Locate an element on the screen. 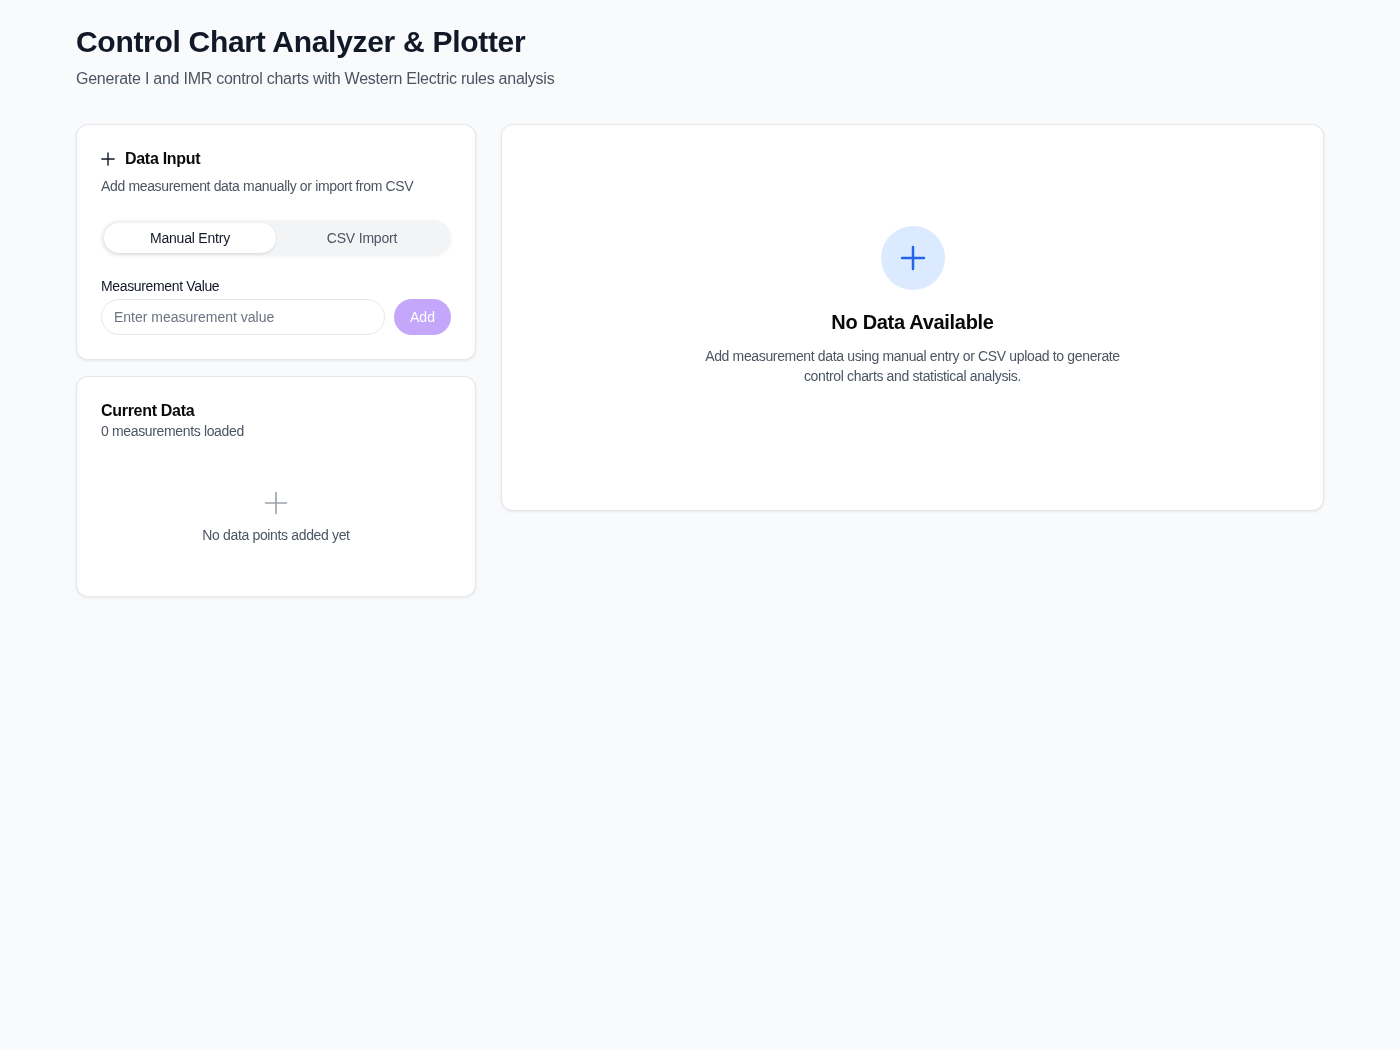 The height and width of the screenshot is (1050, 1400). card-description: Add measurement data manually or import from CSV is located at coordinates (257, 186).